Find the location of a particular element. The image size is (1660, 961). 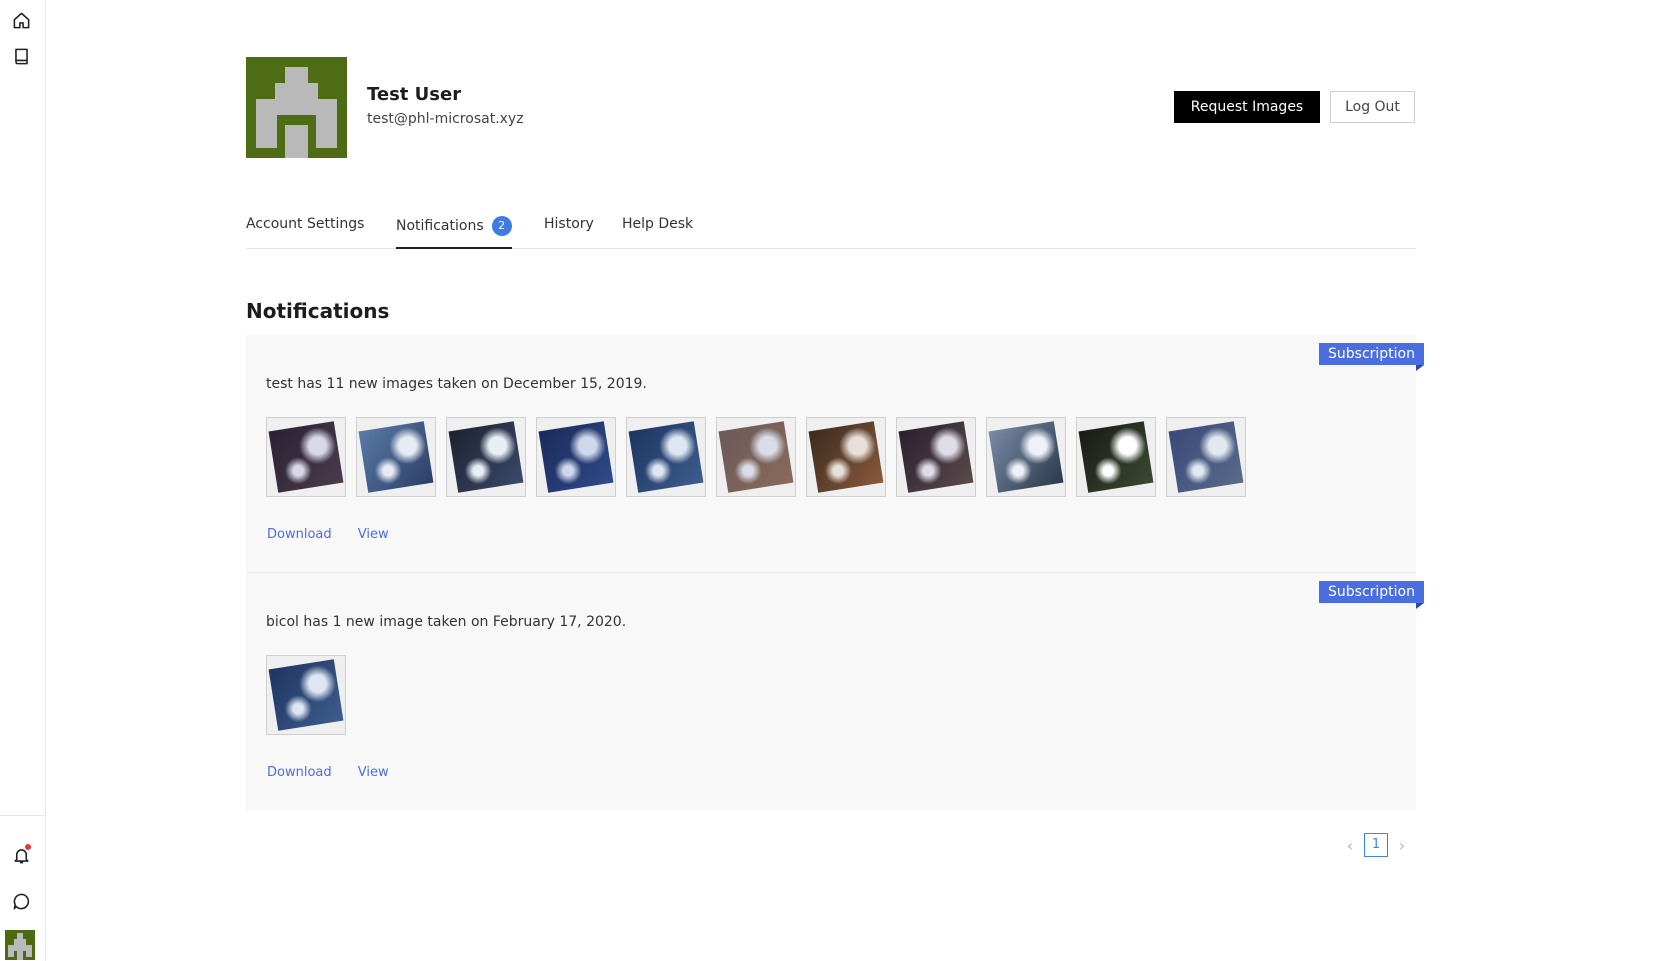

tab-history: History is located at coordinates (569, 232).